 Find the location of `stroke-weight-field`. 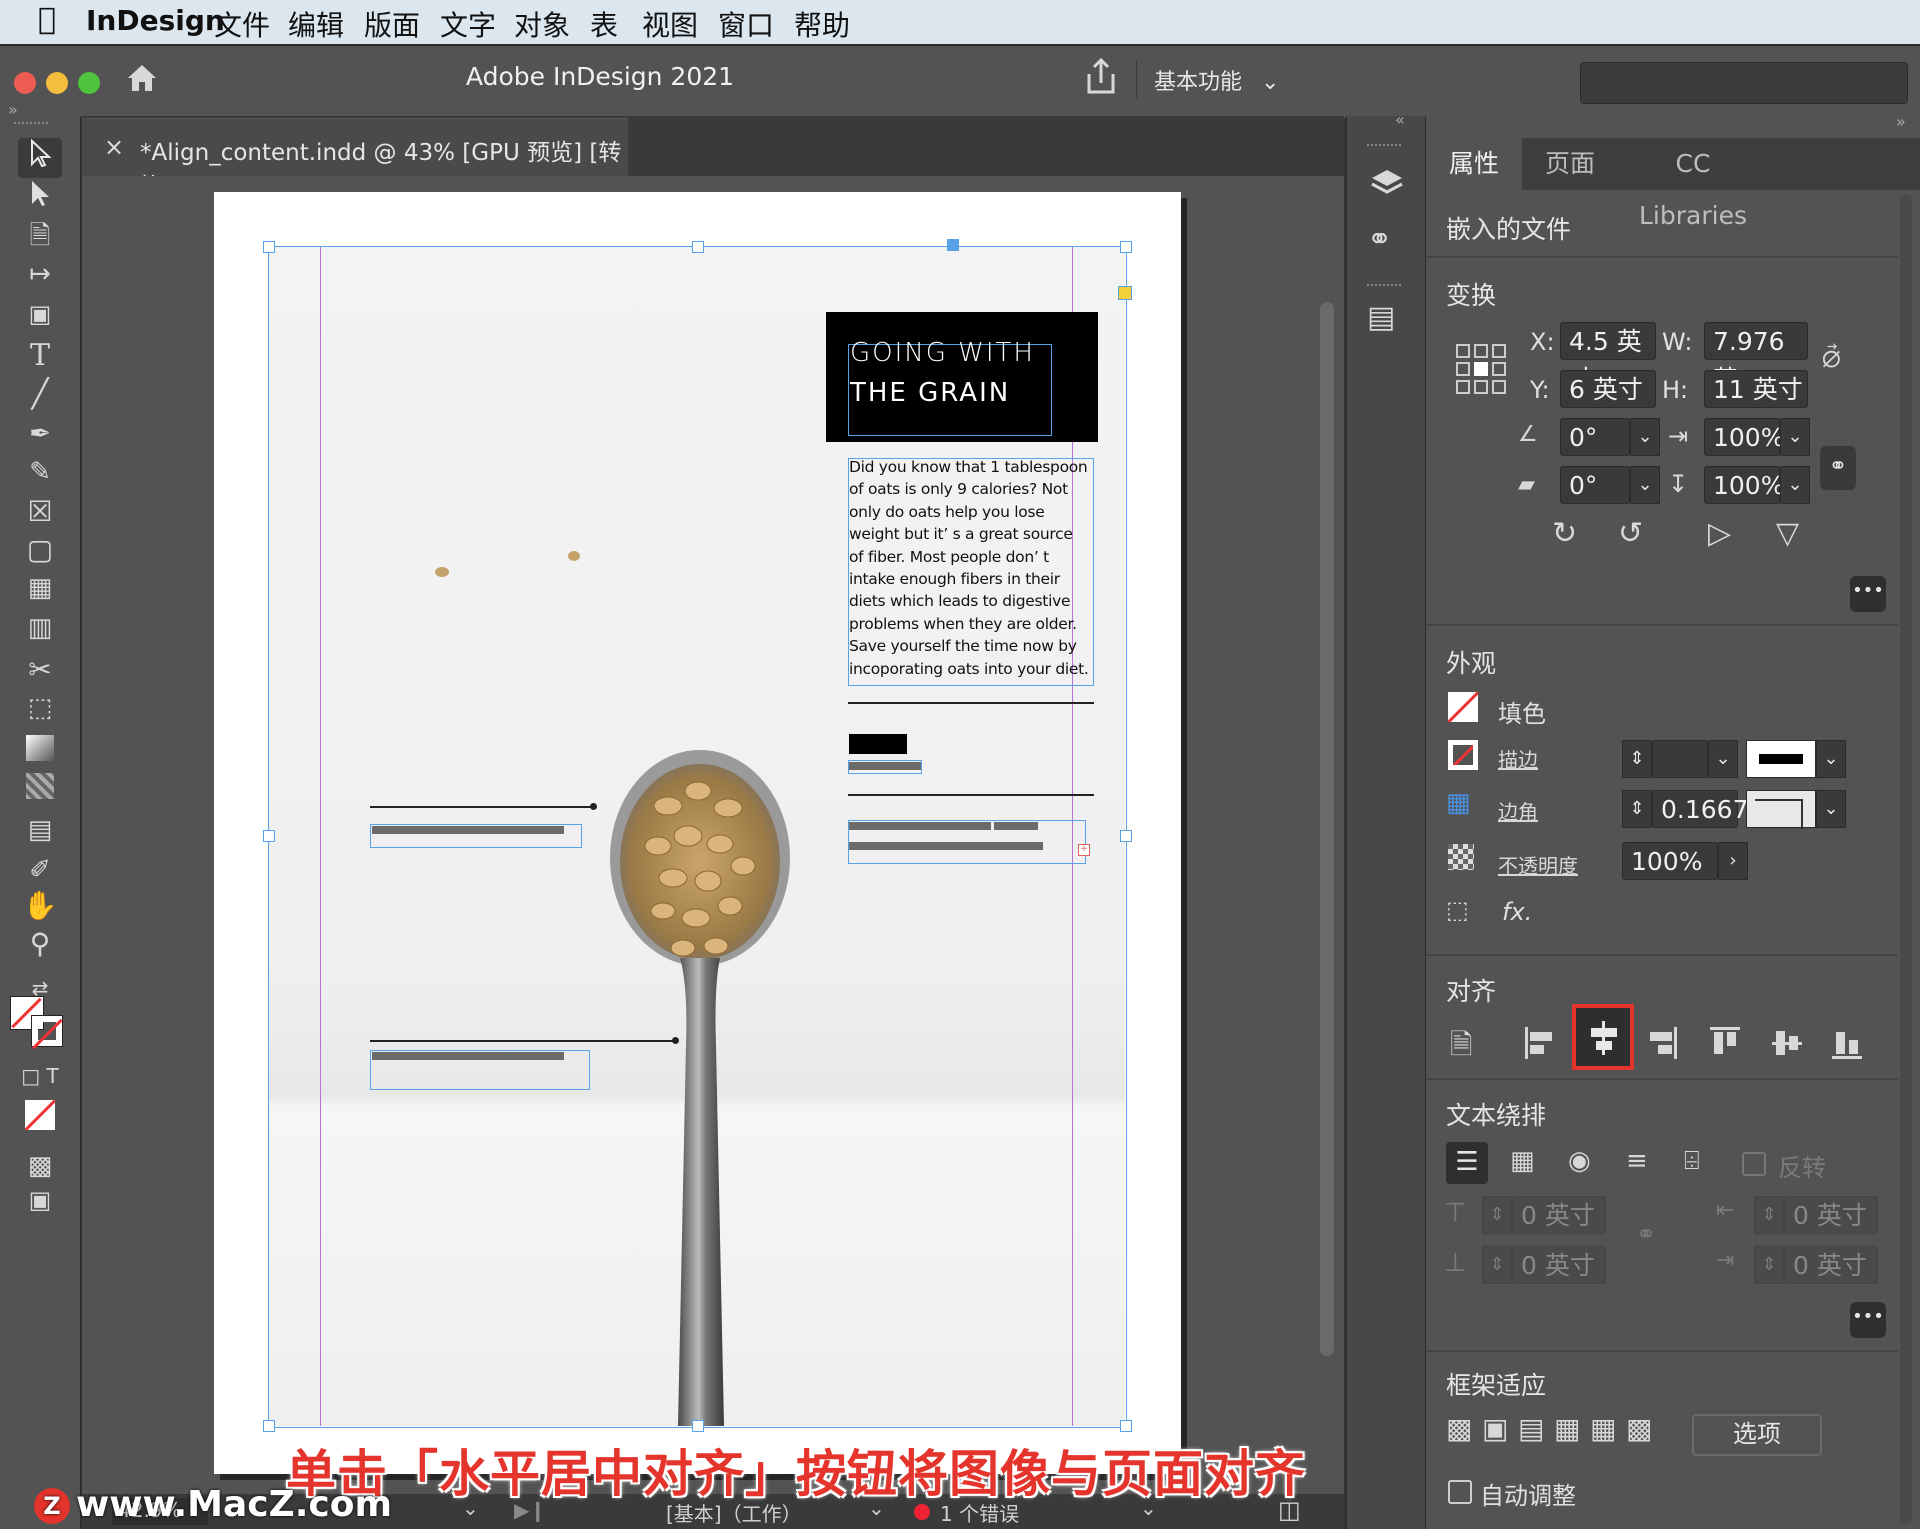

stroke-weight-field is located at coordinates (1680, 759).